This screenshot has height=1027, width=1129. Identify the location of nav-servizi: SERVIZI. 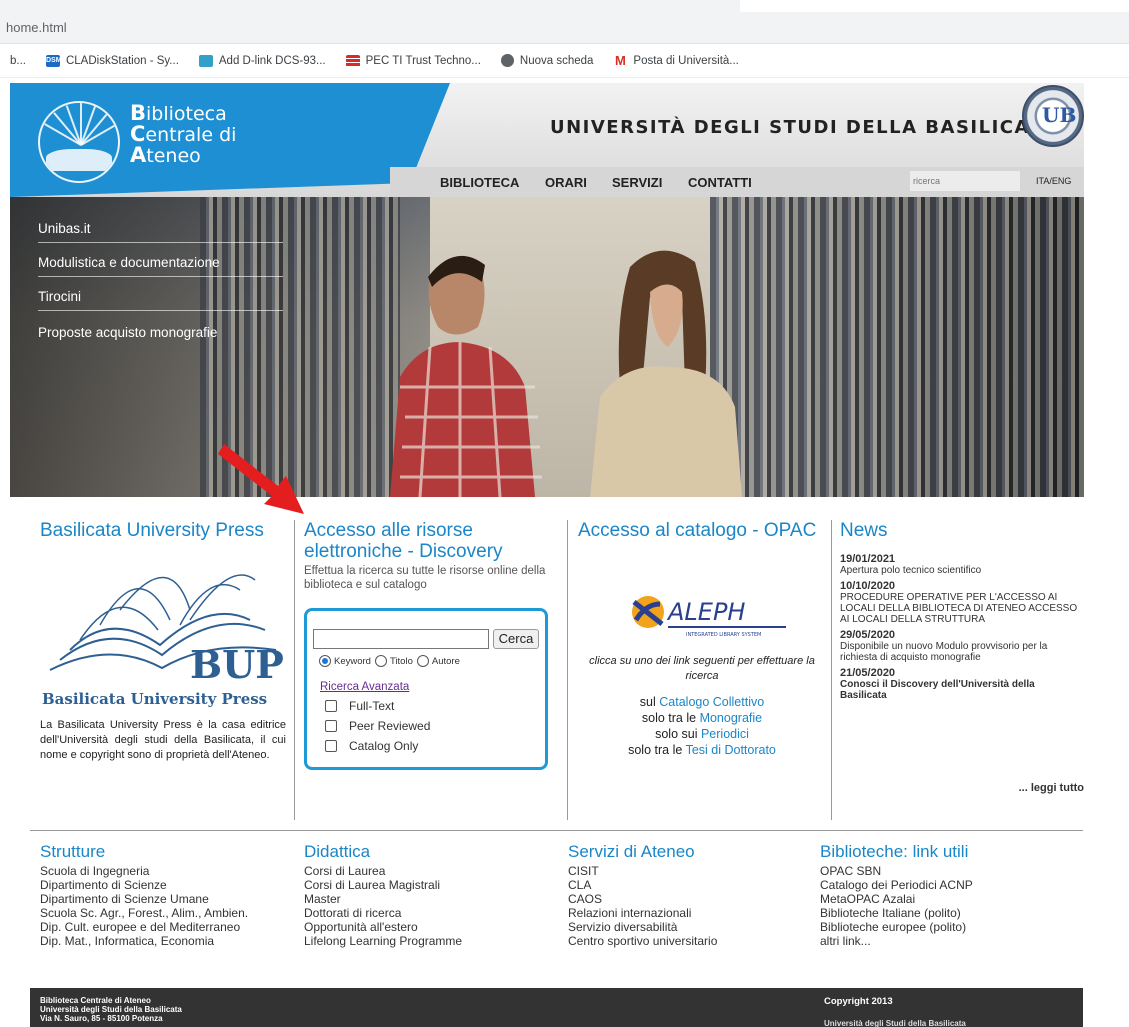
(637, 182).